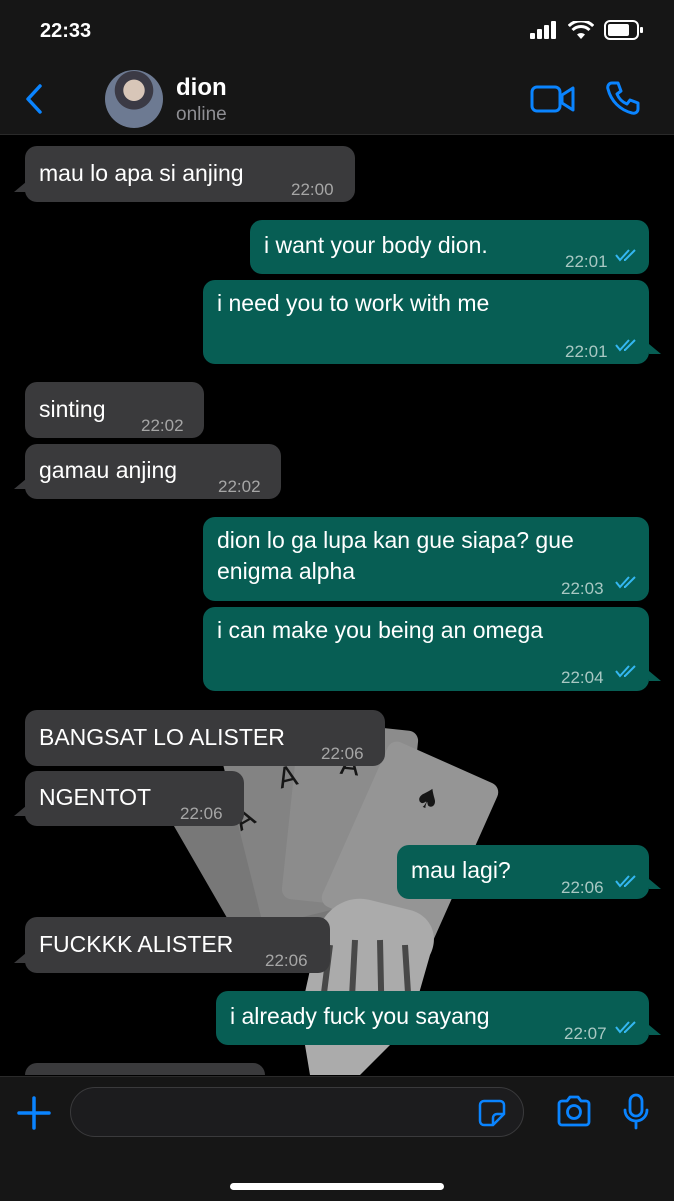  What do you see at coordinates (162, 737) in the screenshot?
I see `message-text: BANGSAT LO ALISTER` at bounding box center [162, 737].